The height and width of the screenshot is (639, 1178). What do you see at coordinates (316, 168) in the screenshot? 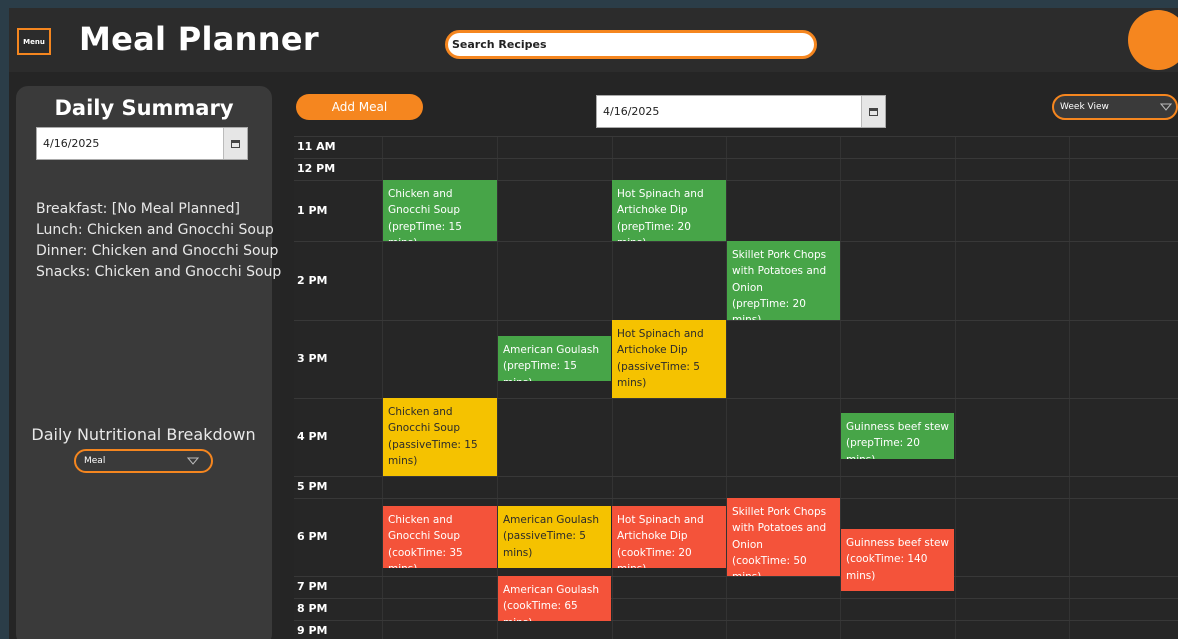
I see `time-label: 12 PM` at bounding box center [316, 168].